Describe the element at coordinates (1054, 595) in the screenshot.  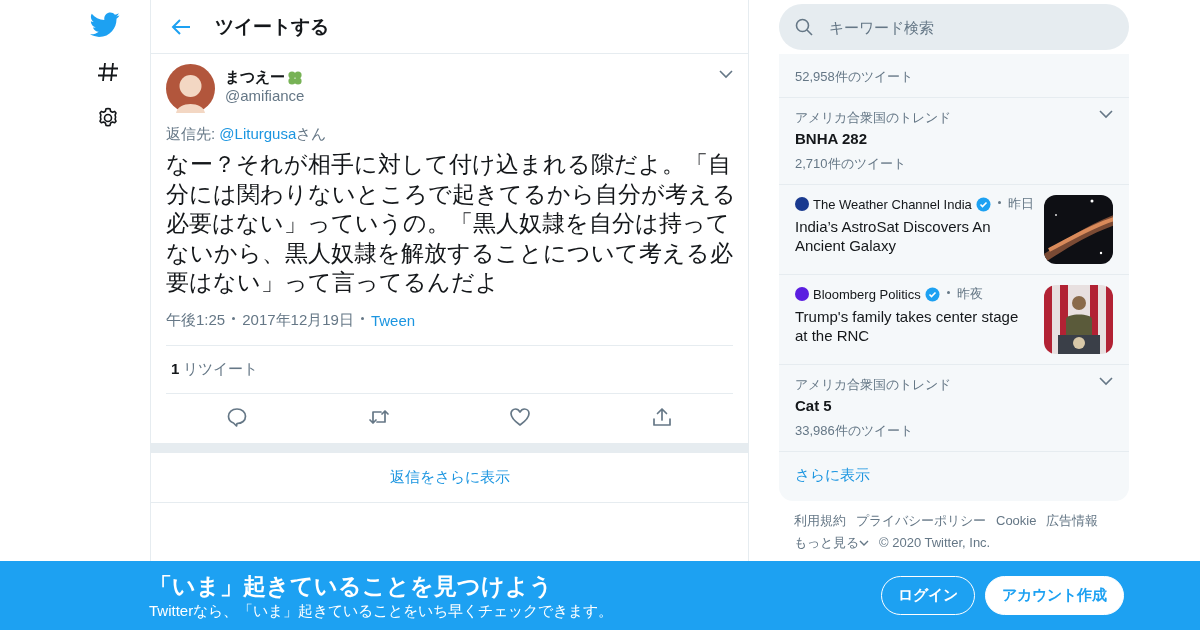
I see `signup-button: アカウント作成` at that location.